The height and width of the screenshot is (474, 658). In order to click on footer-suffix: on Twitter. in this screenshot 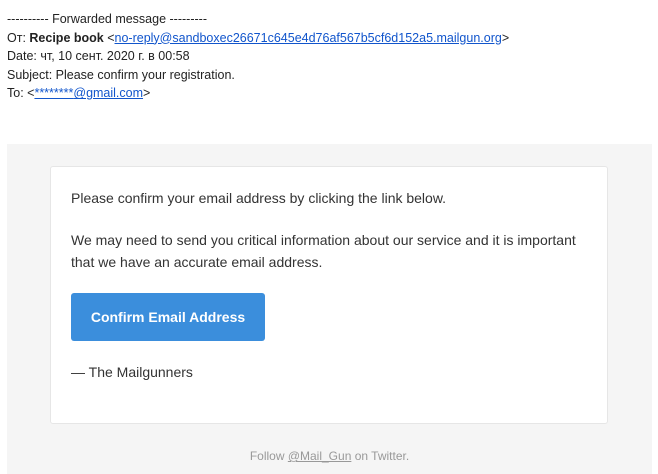, I will do `click(380, 456)`.